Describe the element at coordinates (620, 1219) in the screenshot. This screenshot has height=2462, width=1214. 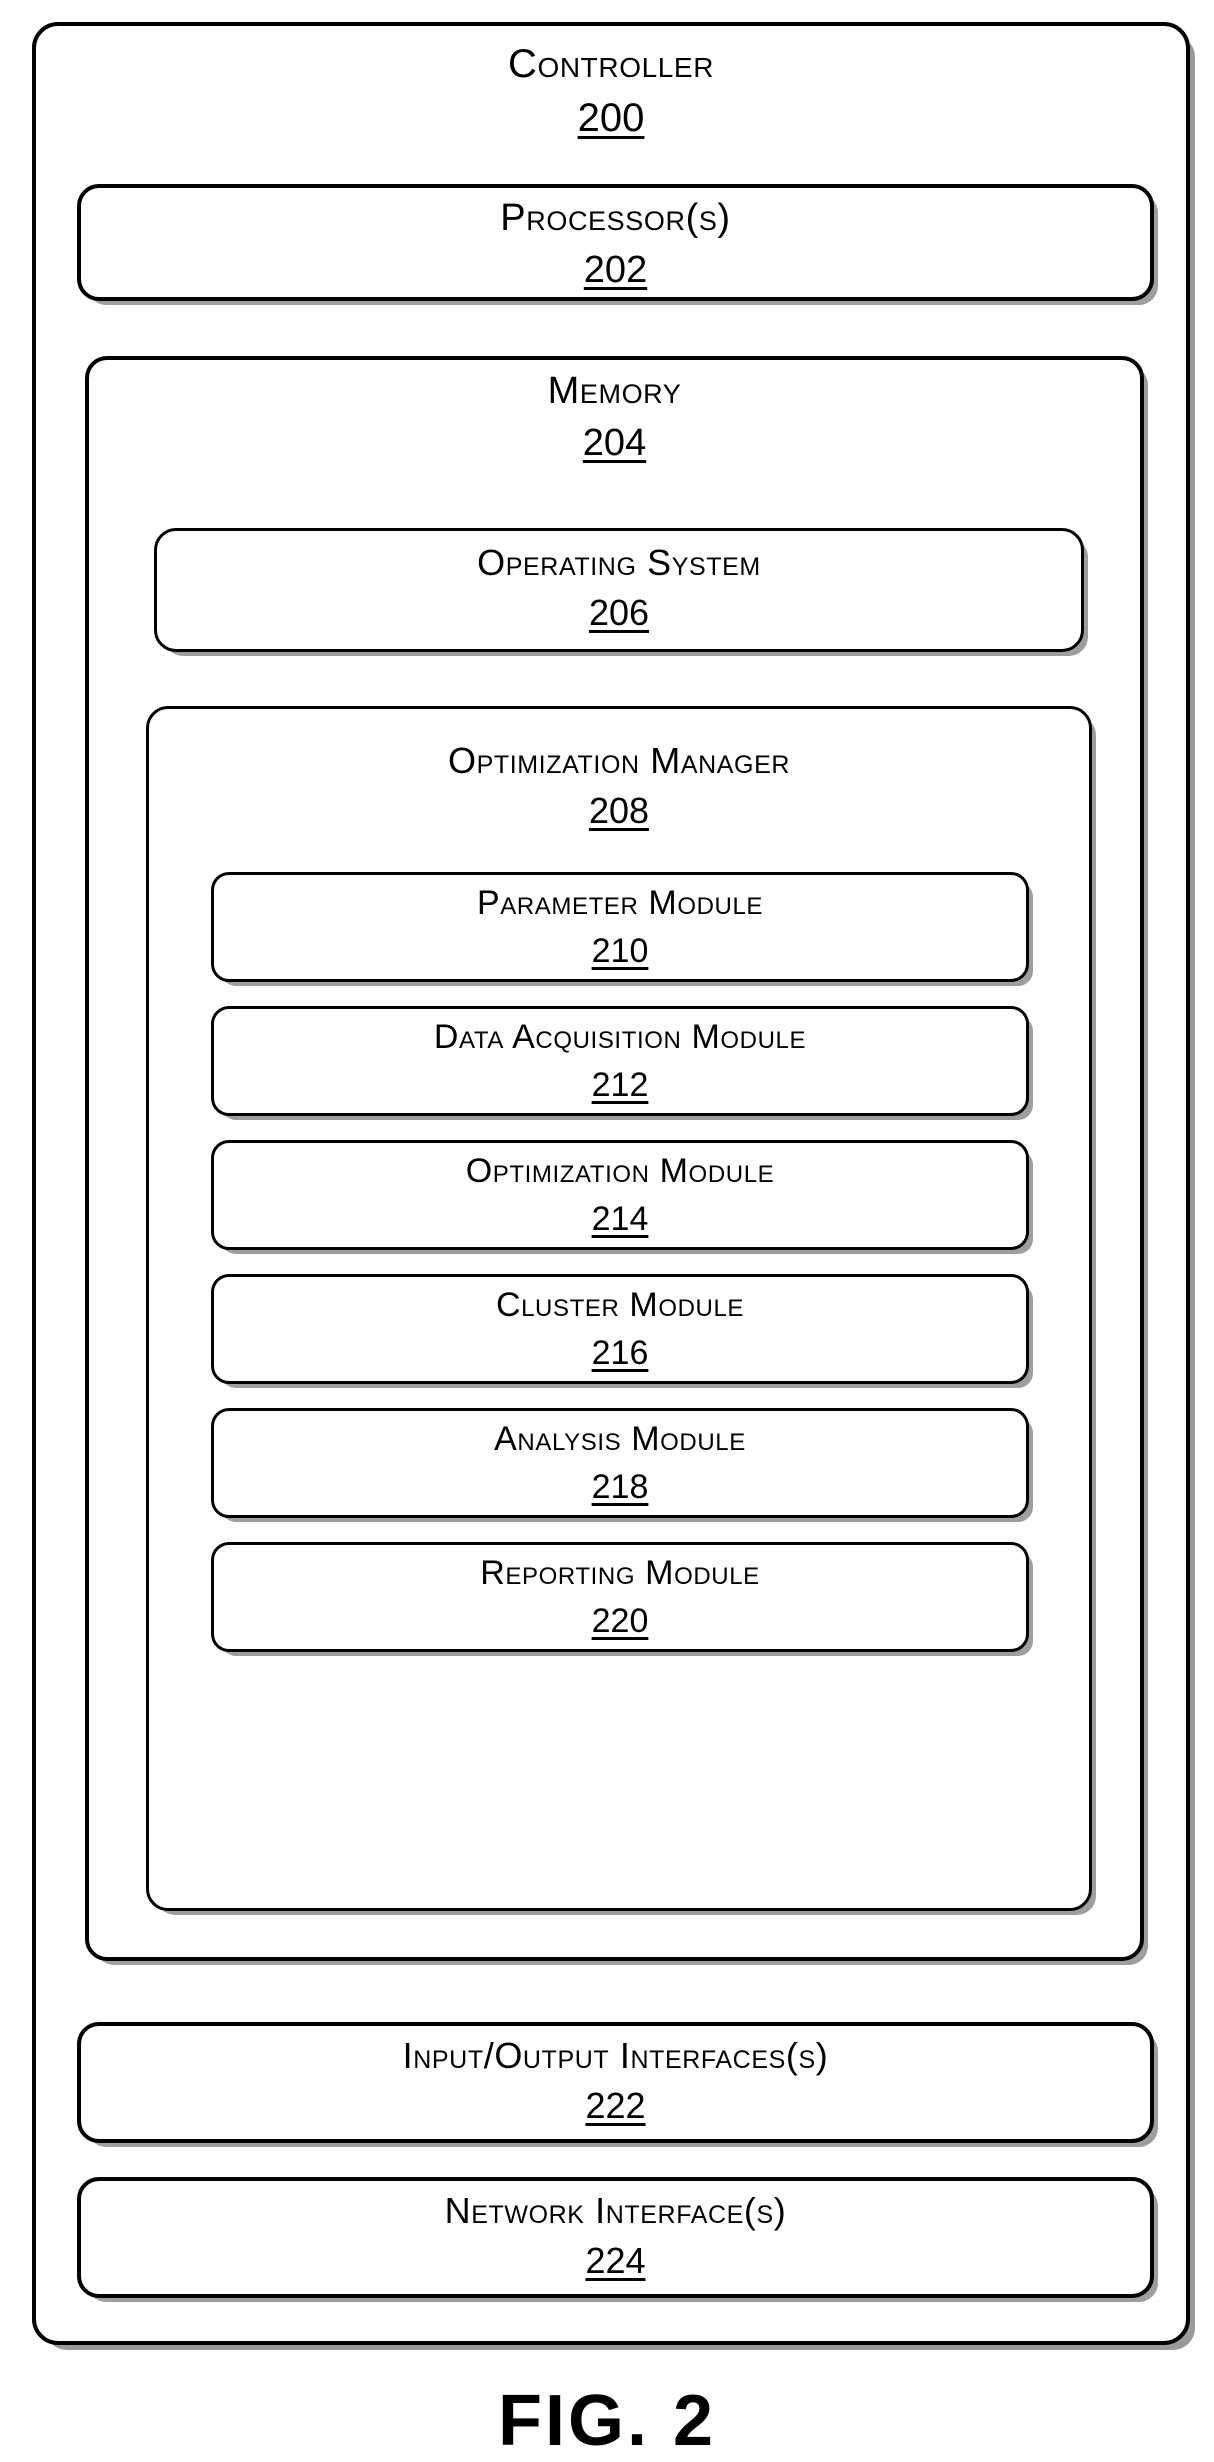
I see `module-numeral: 214` at that location.